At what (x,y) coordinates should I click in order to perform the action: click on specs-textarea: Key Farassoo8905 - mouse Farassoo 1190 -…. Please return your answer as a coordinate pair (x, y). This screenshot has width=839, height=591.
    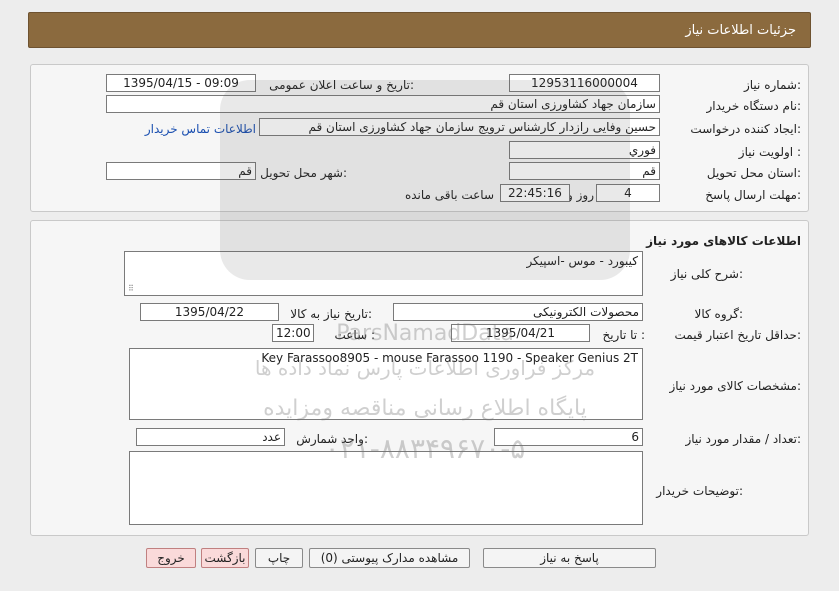
    Looking at the image, I should click on (386, 384).